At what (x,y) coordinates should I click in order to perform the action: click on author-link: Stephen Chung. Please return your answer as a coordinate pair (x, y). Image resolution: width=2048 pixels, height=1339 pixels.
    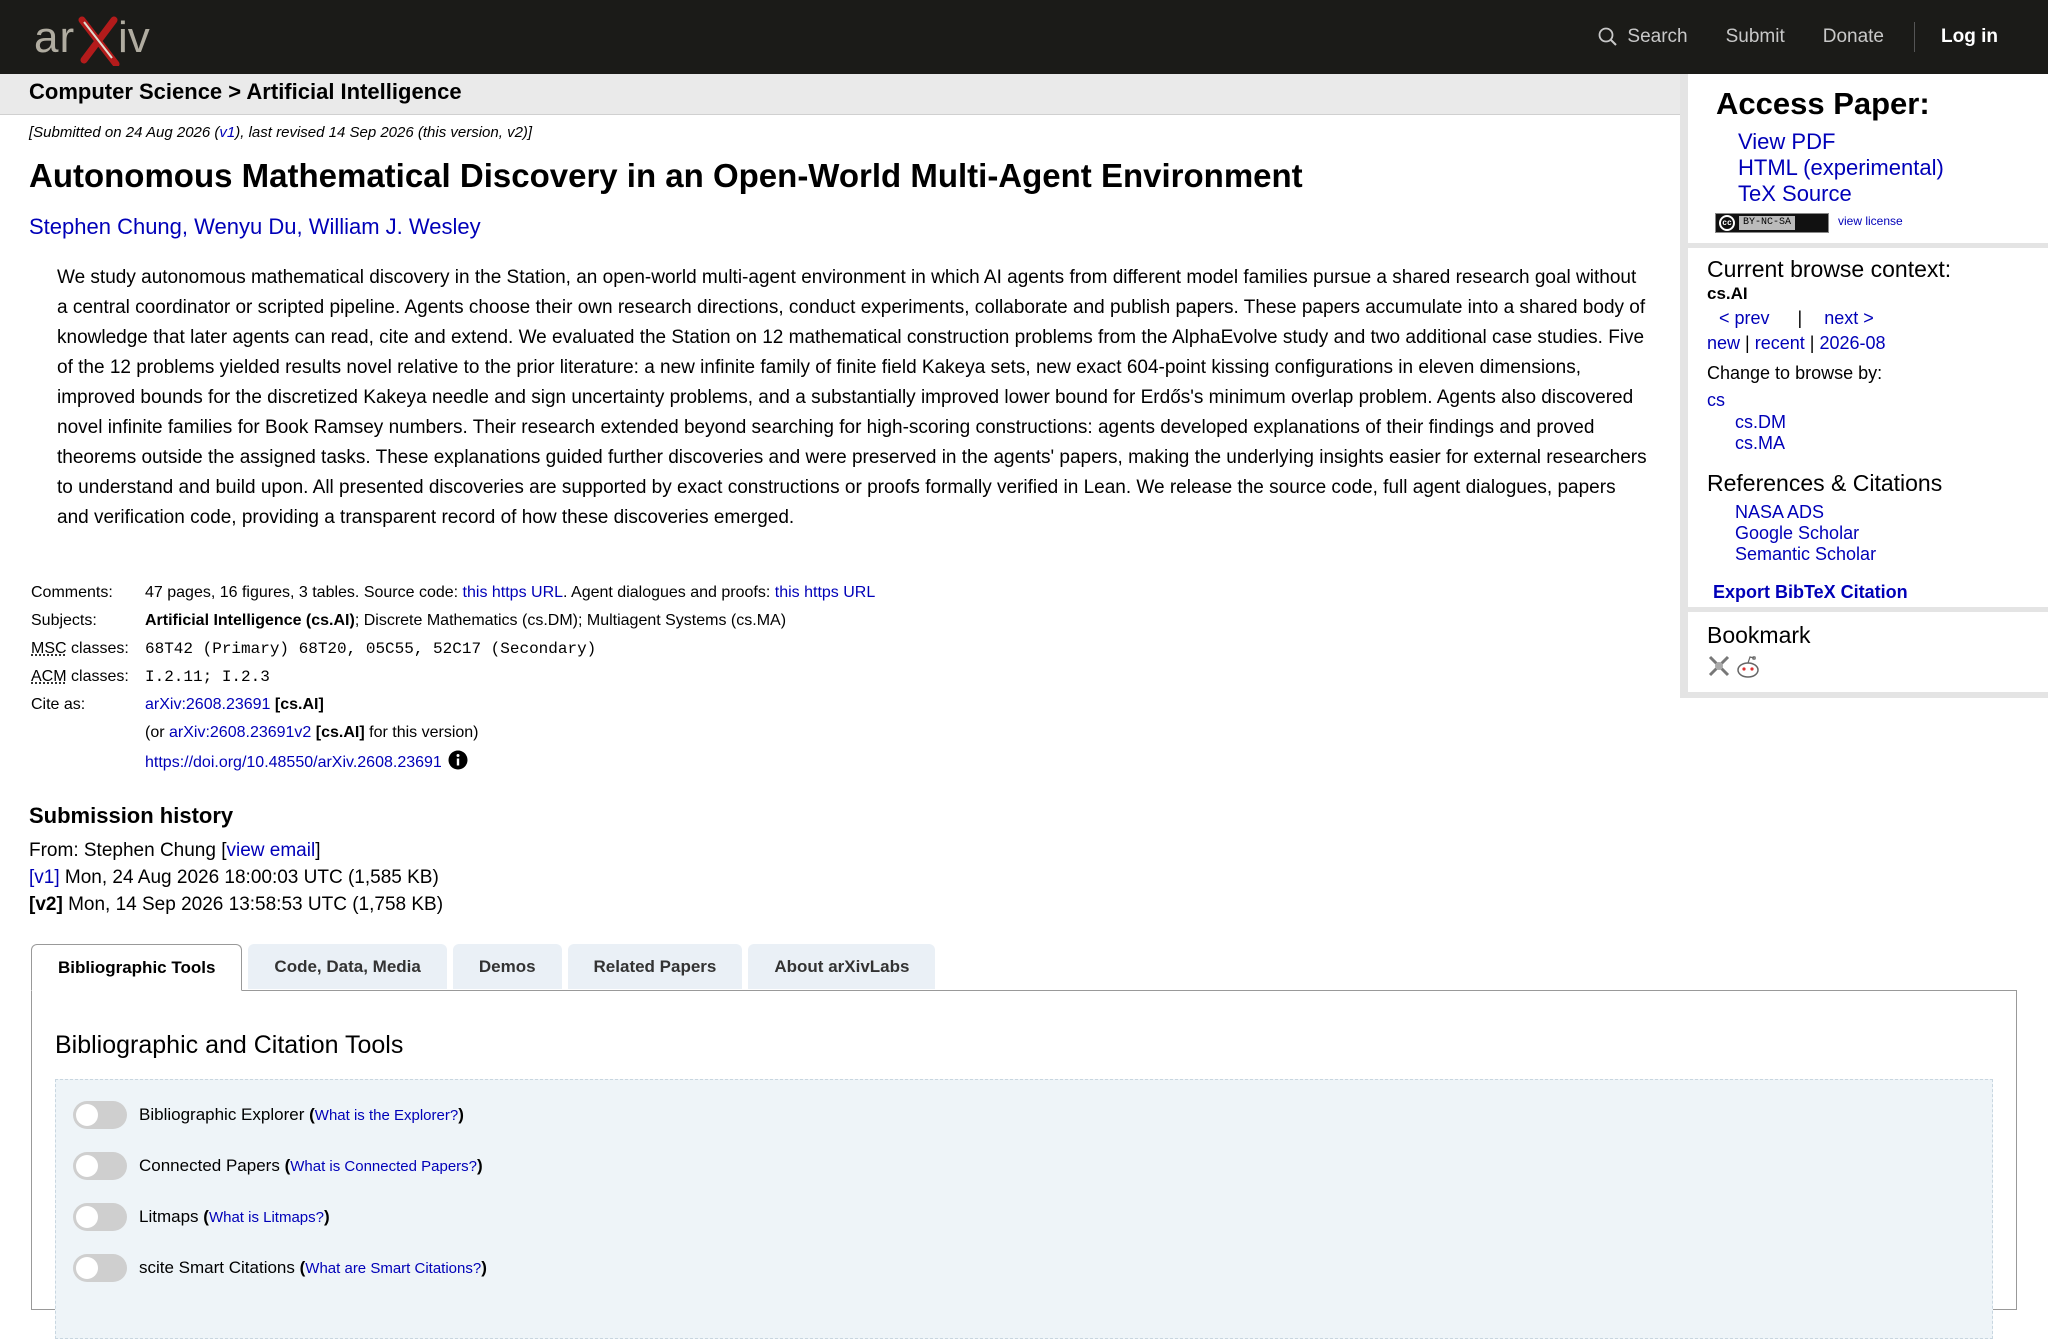
    Looking at the image, I should click on (105, 226).